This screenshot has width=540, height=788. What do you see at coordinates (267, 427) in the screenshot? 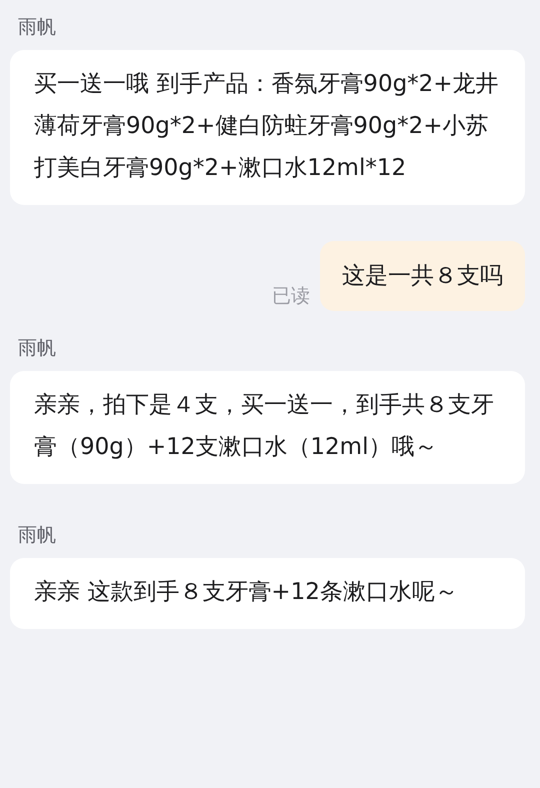
I see `message-bubble: 亲亲，拍下是４支，买一送一，到手共８支牙膏（90g）+12支漱口水（12ml）哦～` at bounding box center [267, 427].